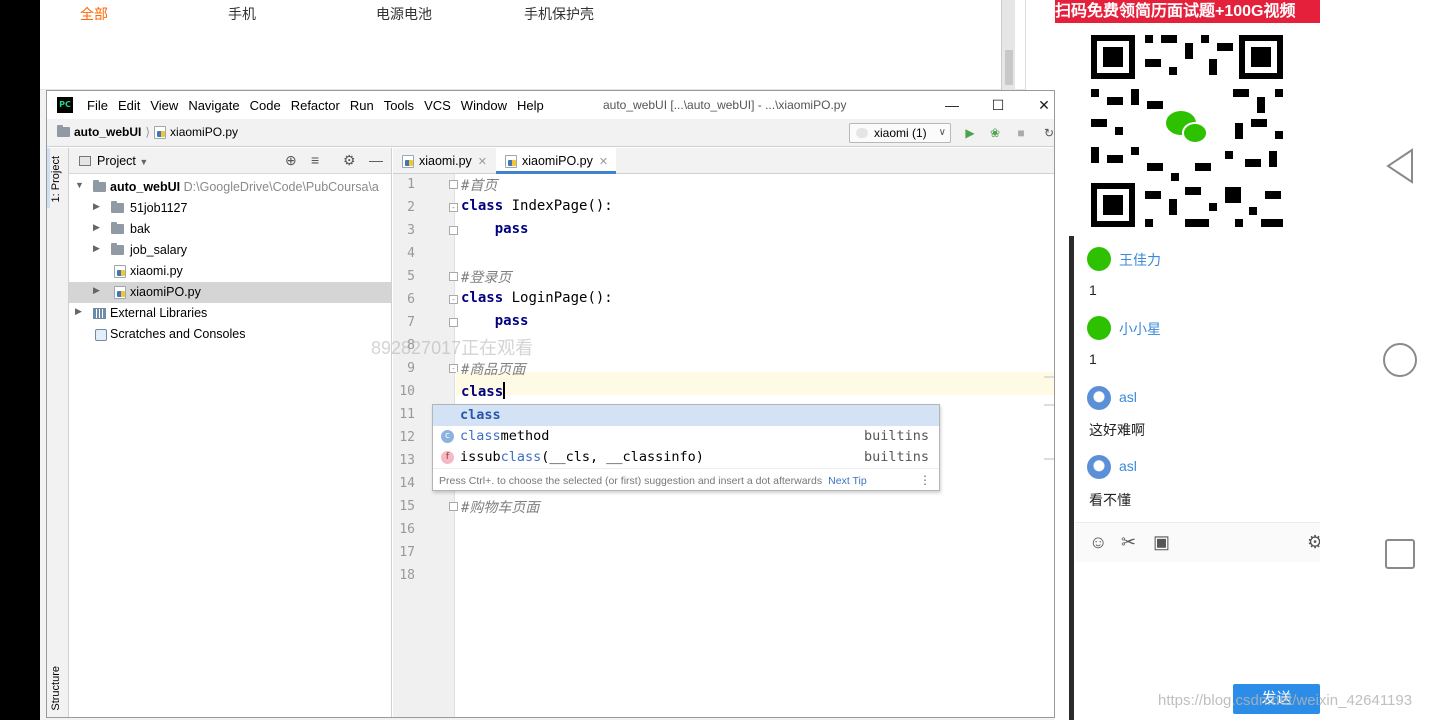  What do you see at coordinates (482, 206) in the screenshot?
I see `code-keyword: class` at bounding box center [482, 206].